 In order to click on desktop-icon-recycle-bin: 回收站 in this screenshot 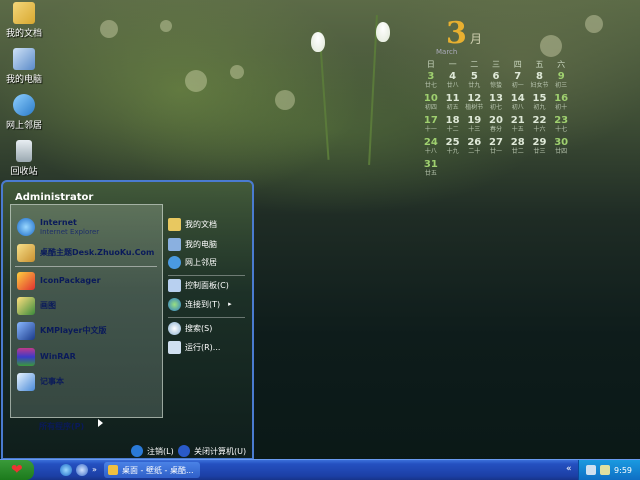, I will do `click(24, 158)`.